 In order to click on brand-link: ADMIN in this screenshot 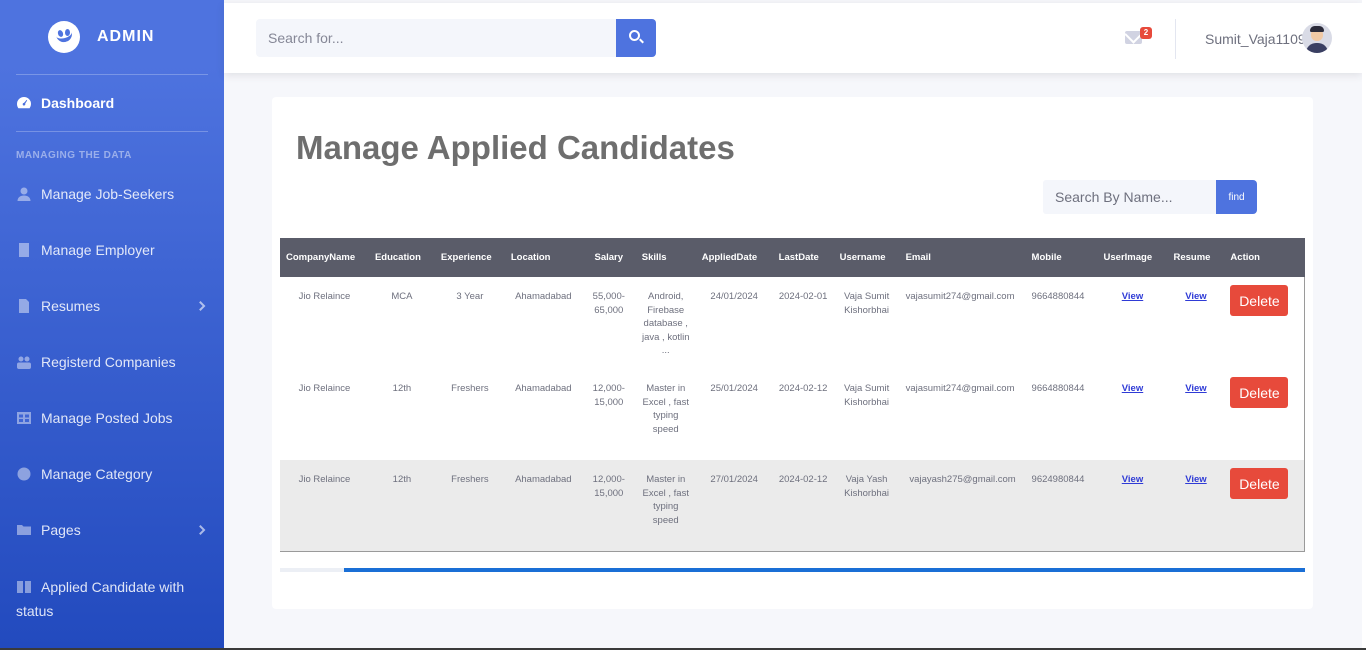, I will do `click(112, 37)`.